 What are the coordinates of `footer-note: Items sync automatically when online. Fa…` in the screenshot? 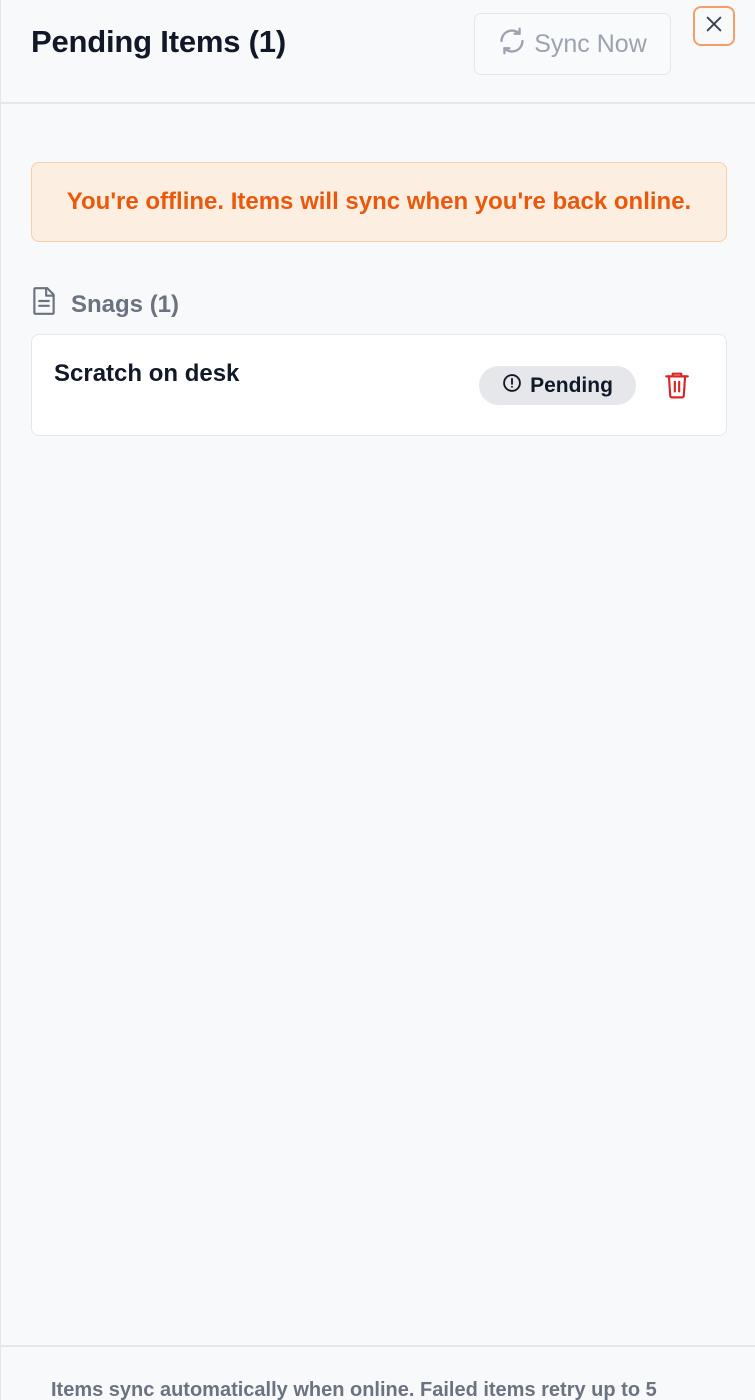 It's located at (354, 1389).